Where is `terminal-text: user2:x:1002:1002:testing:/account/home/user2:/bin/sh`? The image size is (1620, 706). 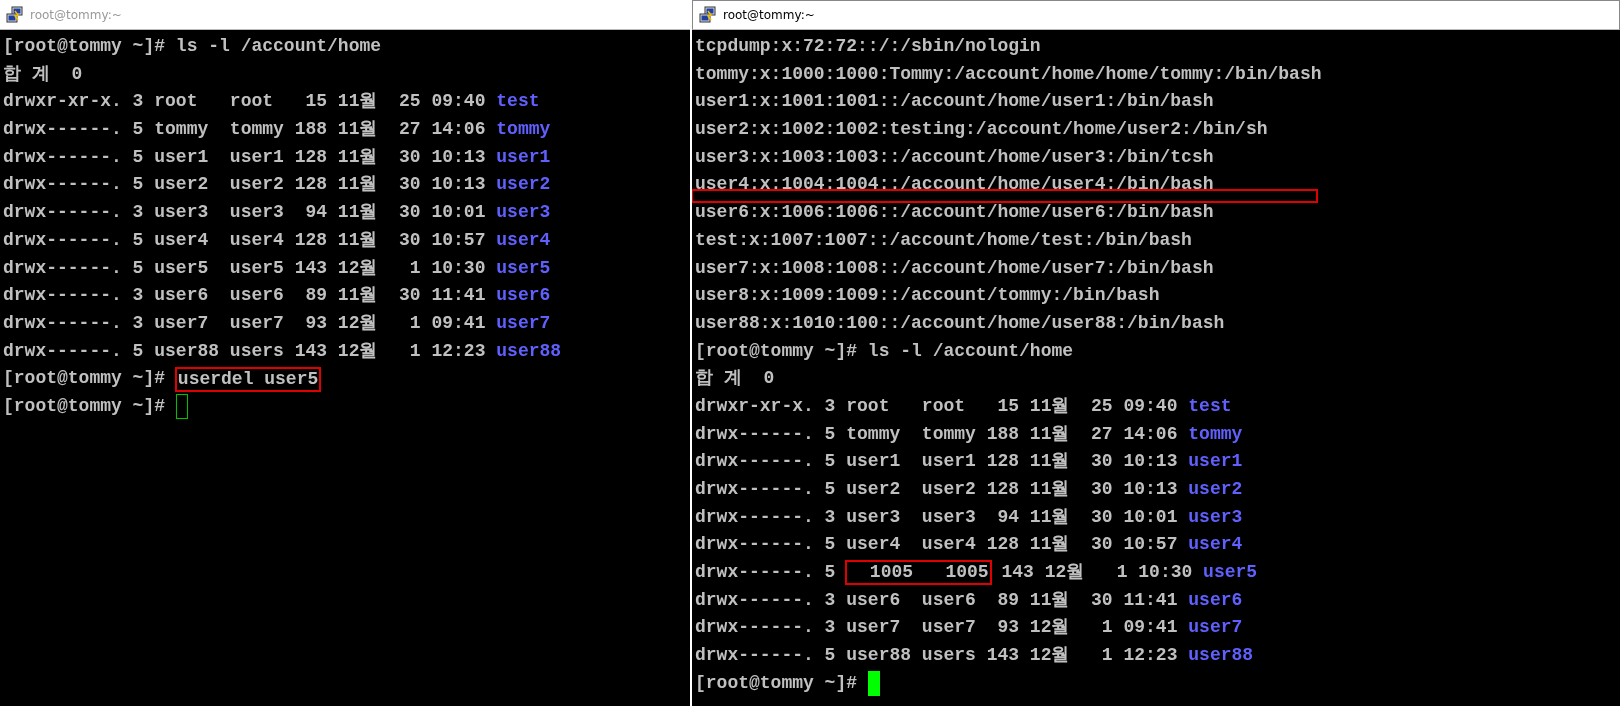 terminal-text: user2:x:1002:1002:testing:/account/home/user2:/bin/sh is located at coordinates (981, 130).